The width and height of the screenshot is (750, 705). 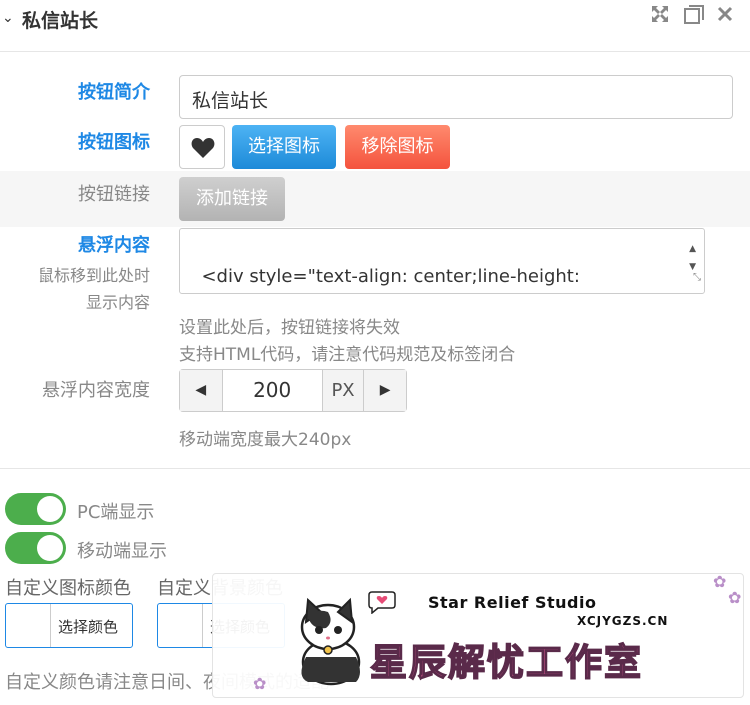 What do you see at coordinates (114, 142) in the screenshot?
I see `icon-label: 按钮图标` at bounding box center [114, 142].